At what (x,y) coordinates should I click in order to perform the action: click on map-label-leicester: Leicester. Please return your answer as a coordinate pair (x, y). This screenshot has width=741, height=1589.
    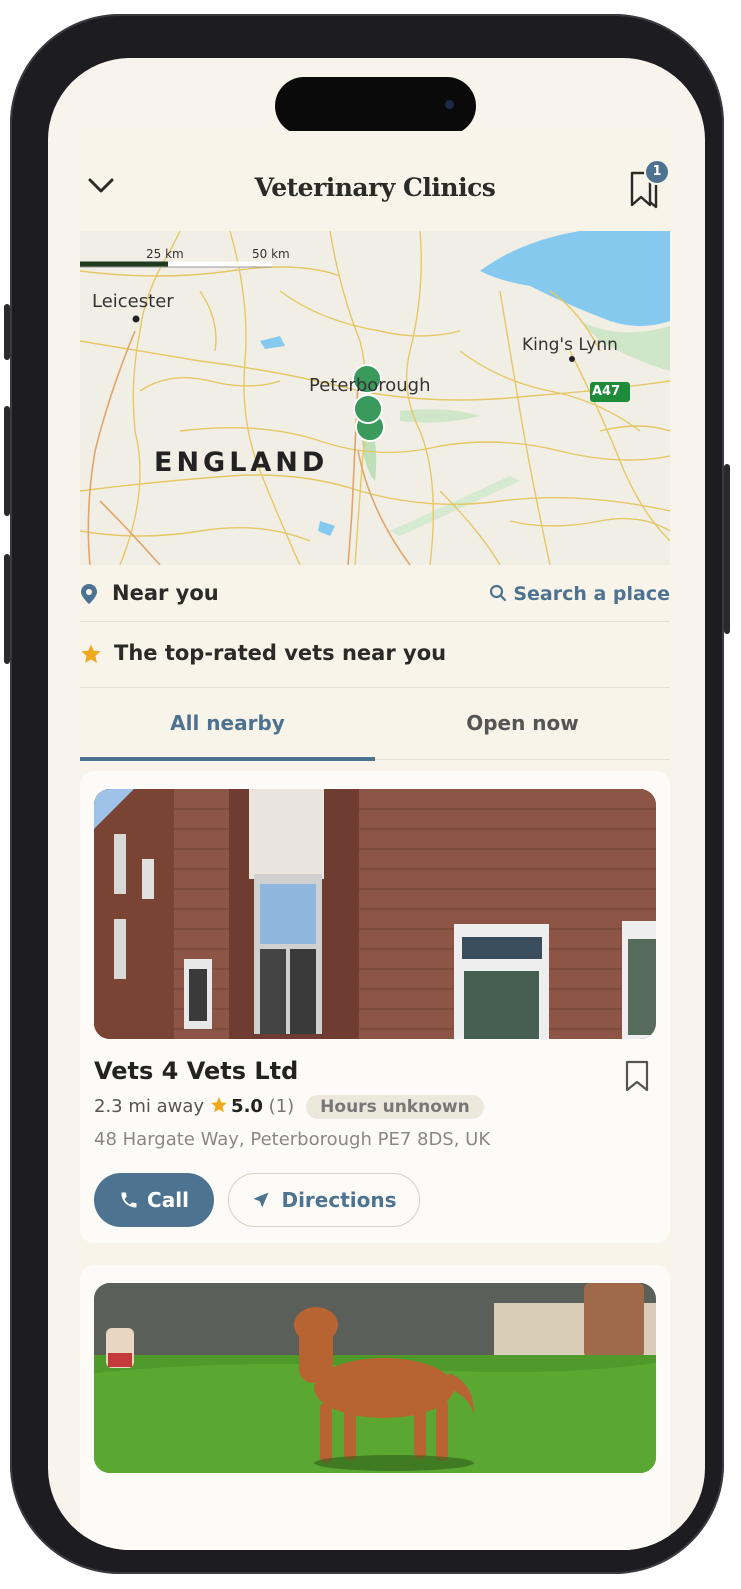
    Looking at the image, I should click on (133, 301).